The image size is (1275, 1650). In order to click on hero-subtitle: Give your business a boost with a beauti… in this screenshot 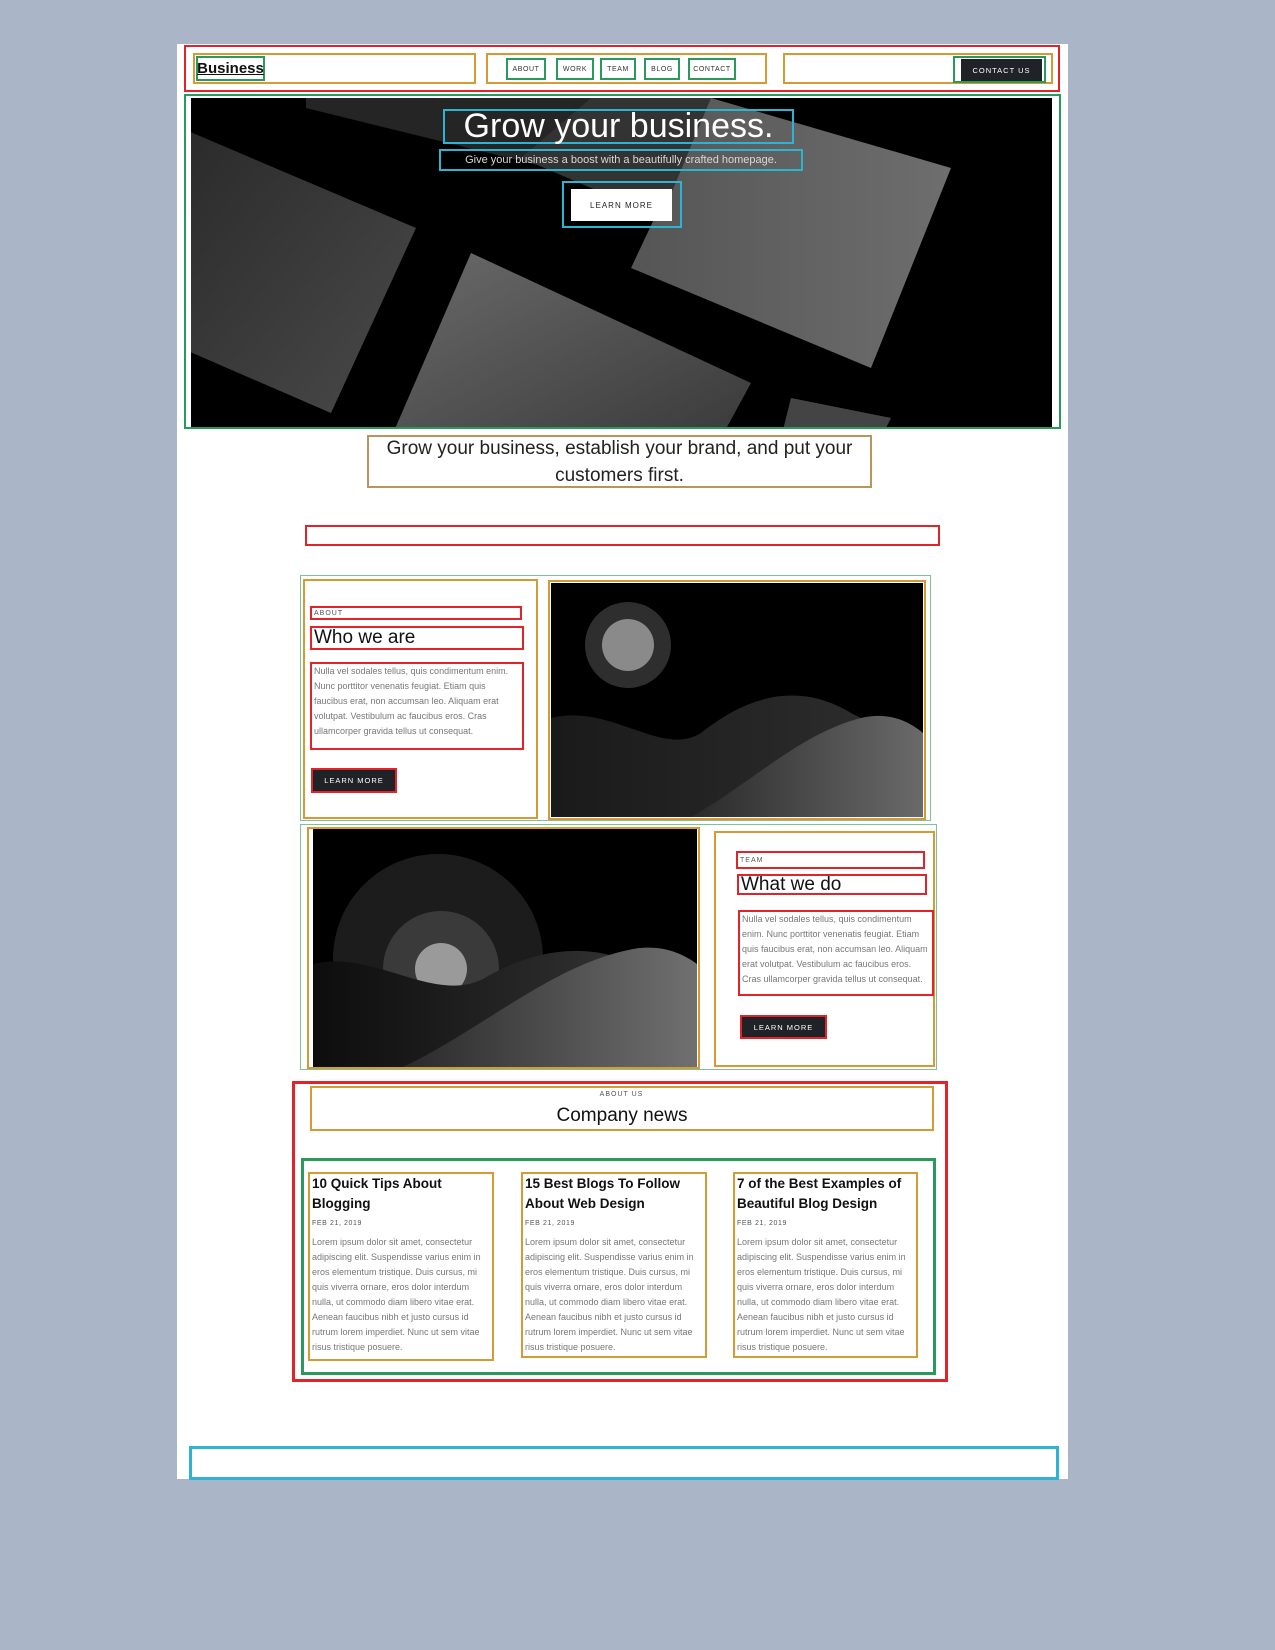, I will do `click(621, 160)`.